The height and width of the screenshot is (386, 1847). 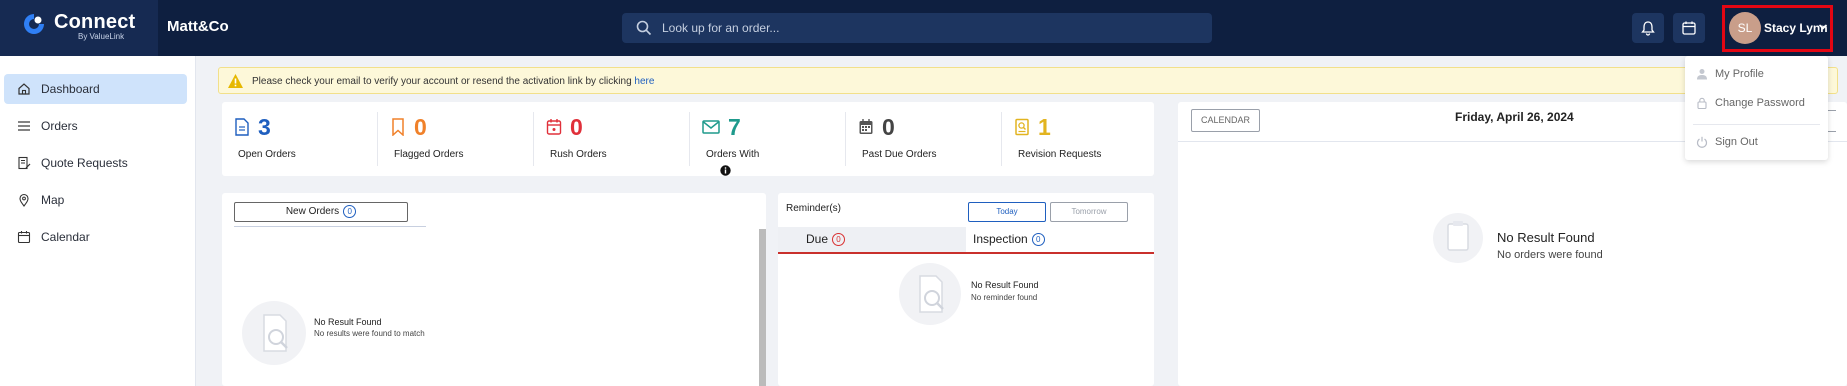 I want to click on logo: Connect By ValueLink, so click(x=79, y=28).